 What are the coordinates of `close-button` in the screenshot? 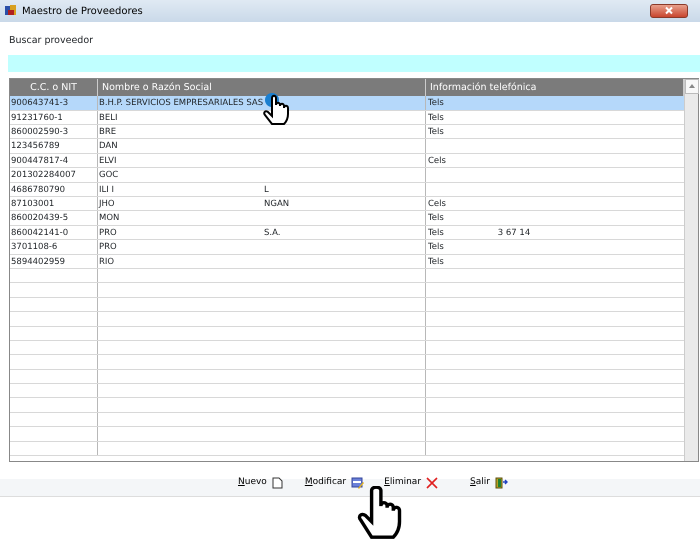 It's located at (669, 11).